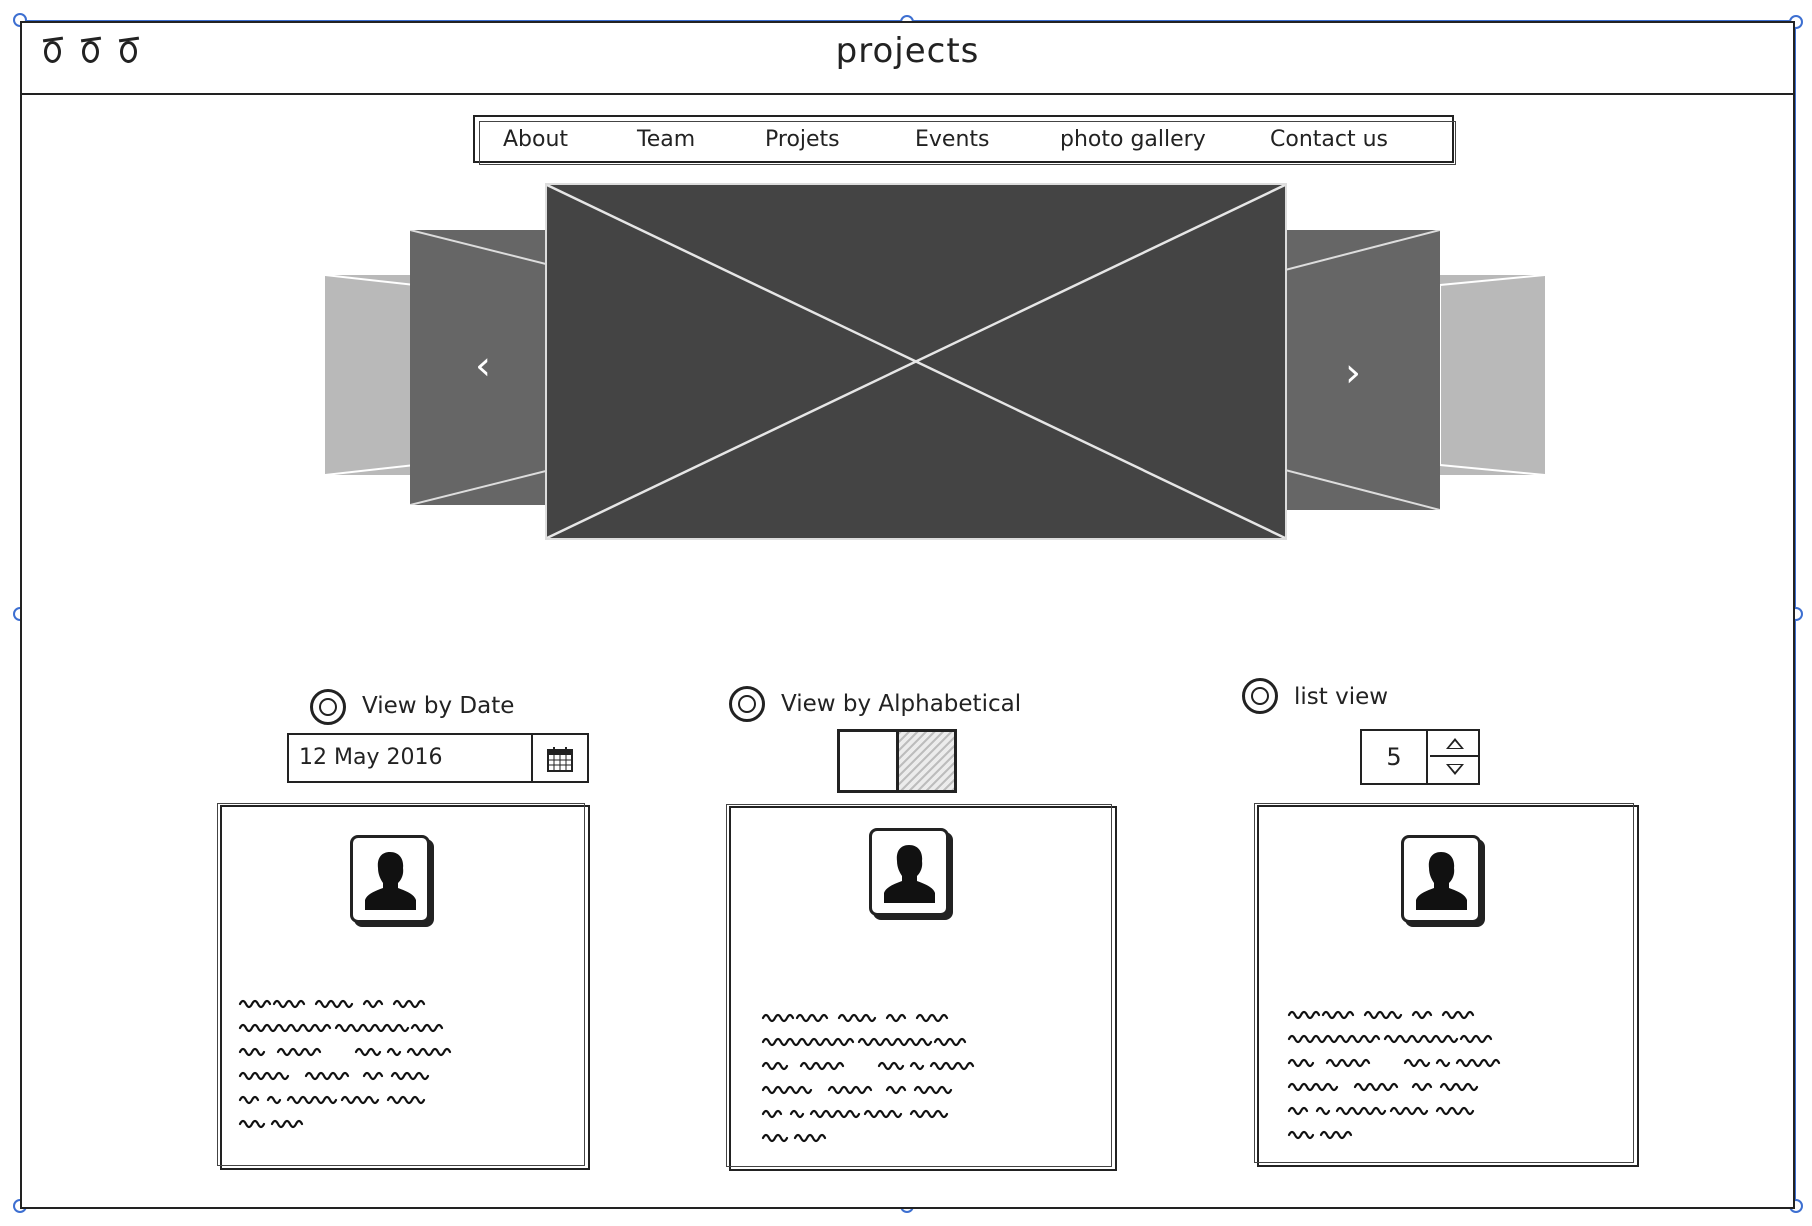 This screenshot has width=1812, height=1226. I want to click on stepper-up-button, so click(1455, 744).